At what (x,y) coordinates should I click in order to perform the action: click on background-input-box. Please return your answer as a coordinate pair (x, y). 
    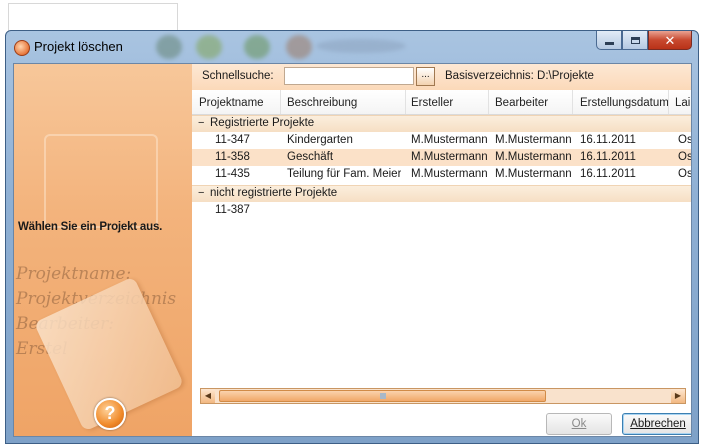
    Looking at the image, I should click on (93, 17).